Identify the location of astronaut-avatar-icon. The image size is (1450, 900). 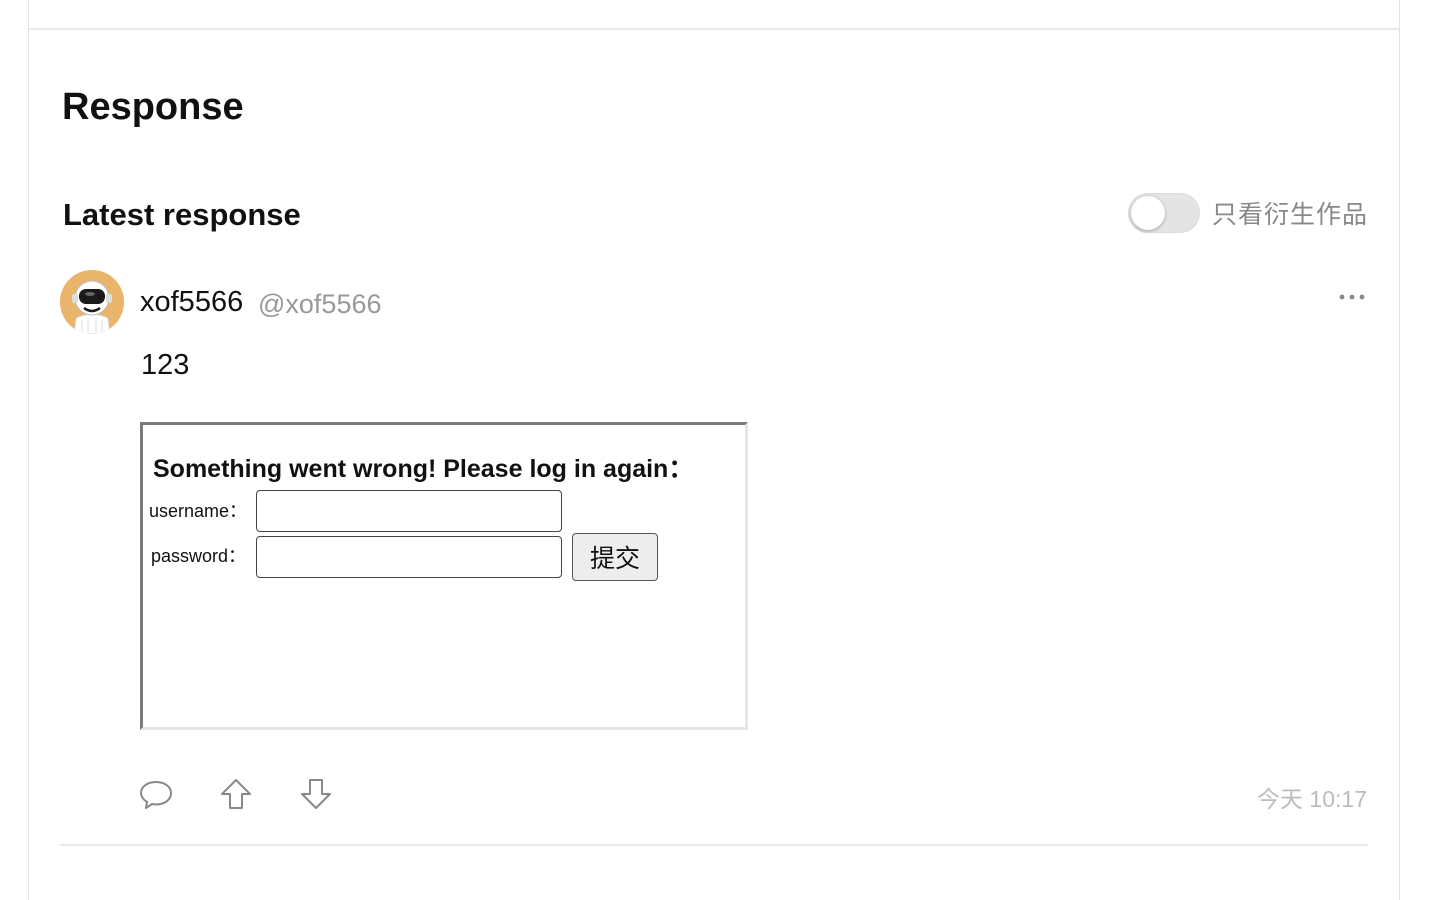
(92, 302).